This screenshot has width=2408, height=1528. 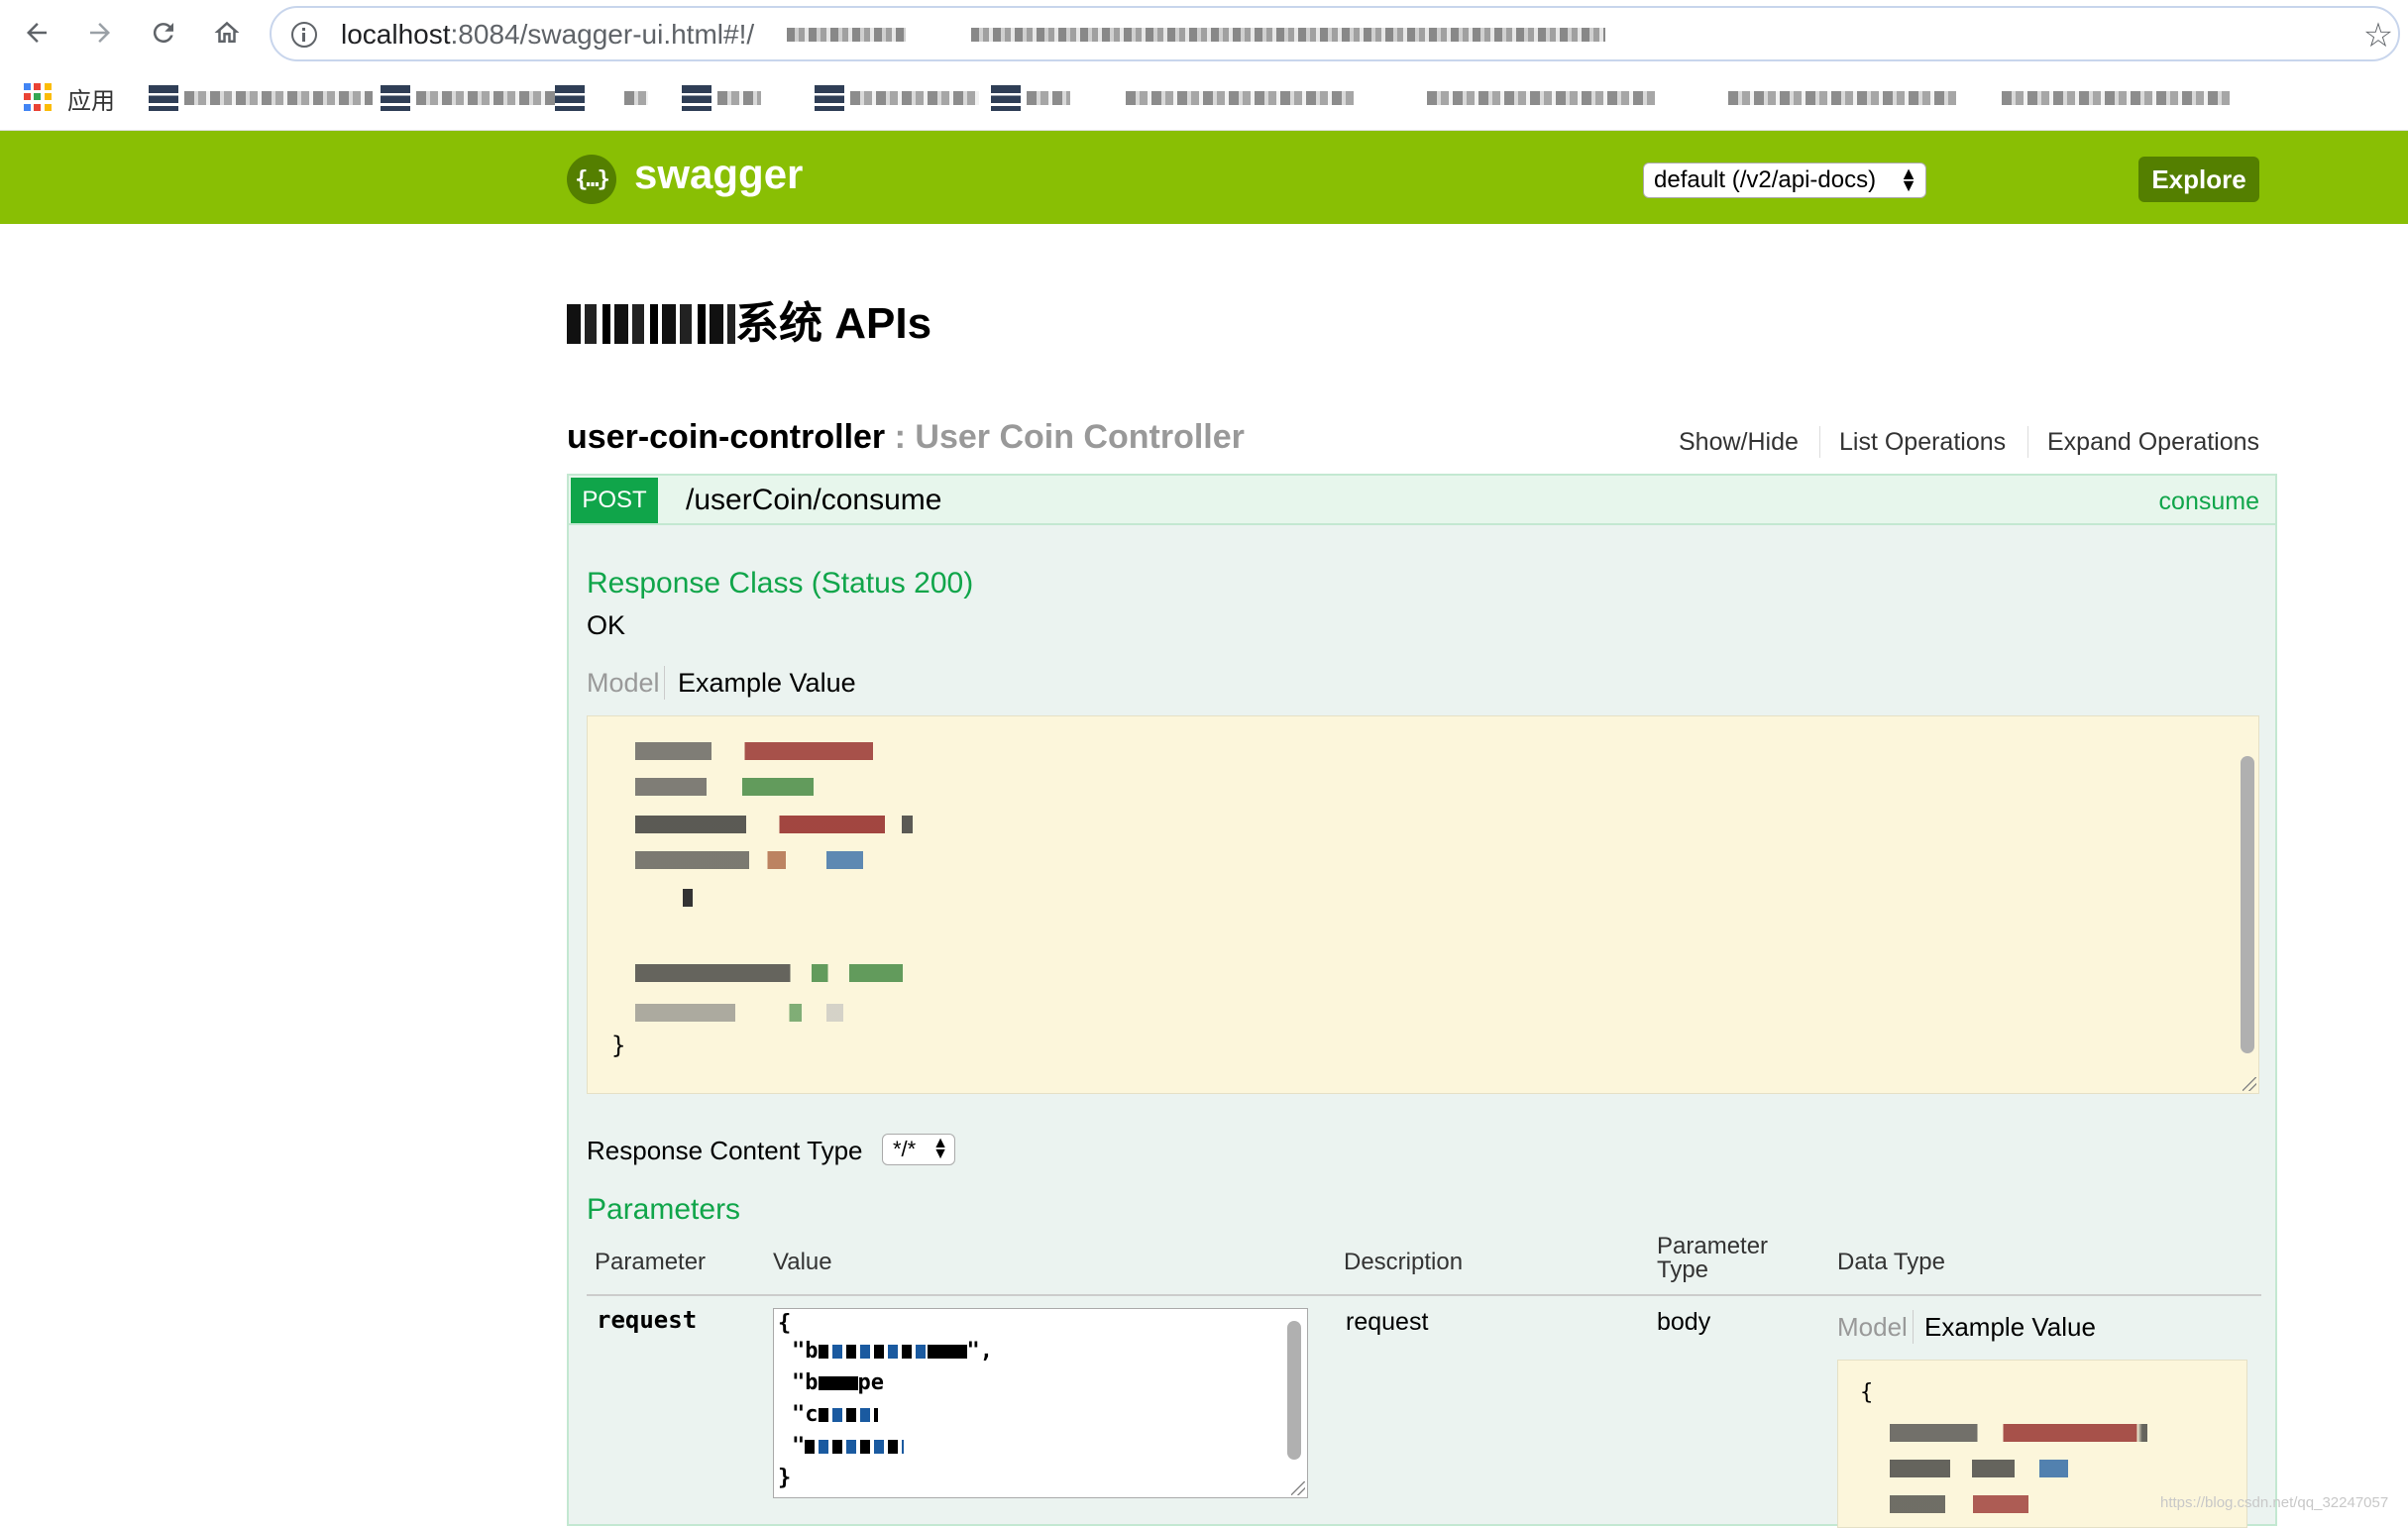 I want to click on page-title: 系统 APIs, so click(x=749, y=319).